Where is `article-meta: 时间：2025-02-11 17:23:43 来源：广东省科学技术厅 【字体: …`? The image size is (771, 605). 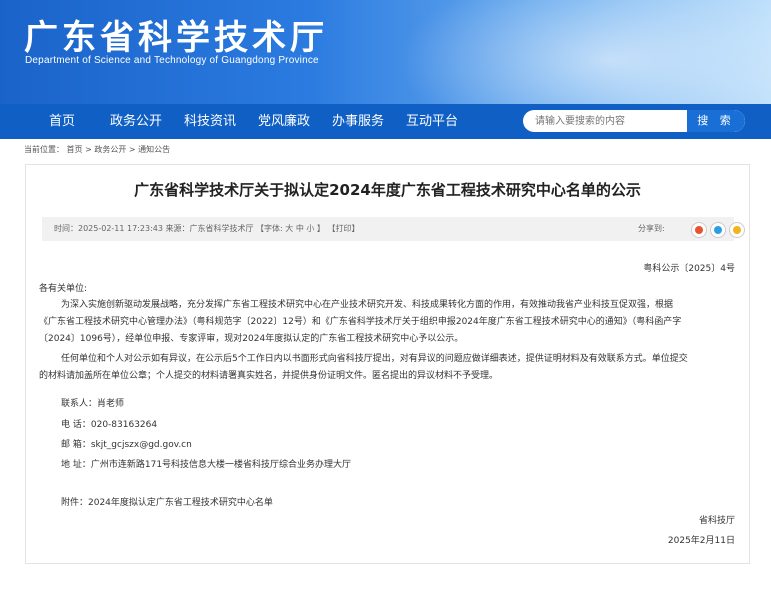 article-meta: 时间：2025-02-11 17:23:43 来源：广东省科学技术厅 【字体: … is located at coordinates (207, 228).